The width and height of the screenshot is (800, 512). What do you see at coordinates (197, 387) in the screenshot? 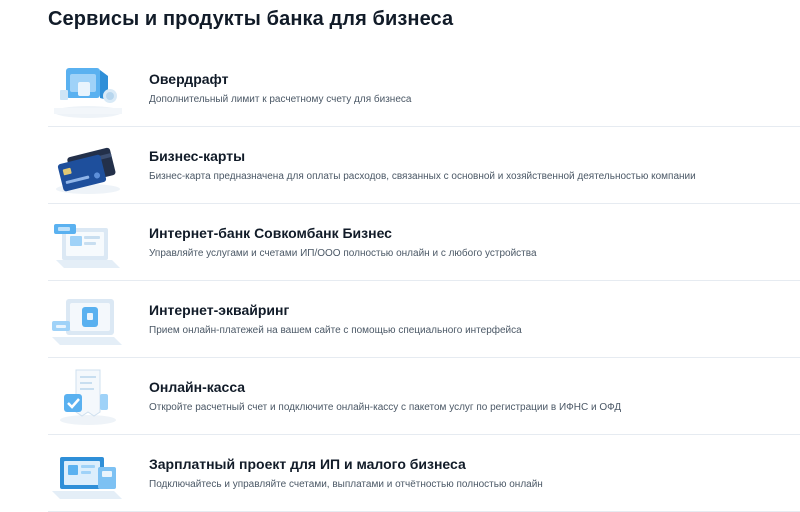
I see `product-title: Онлайн-касса` at bounding box center [197, 387].